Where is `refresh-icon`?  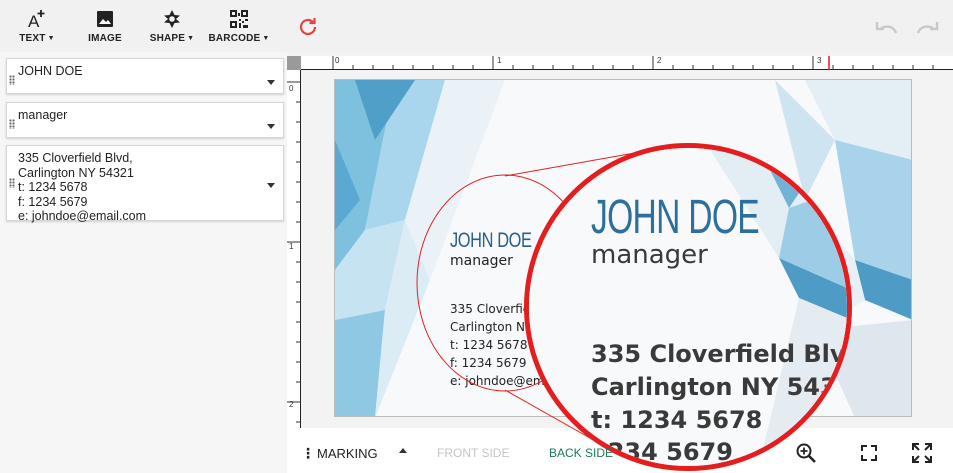 refresh-icon is located at coordinates (308, 27).